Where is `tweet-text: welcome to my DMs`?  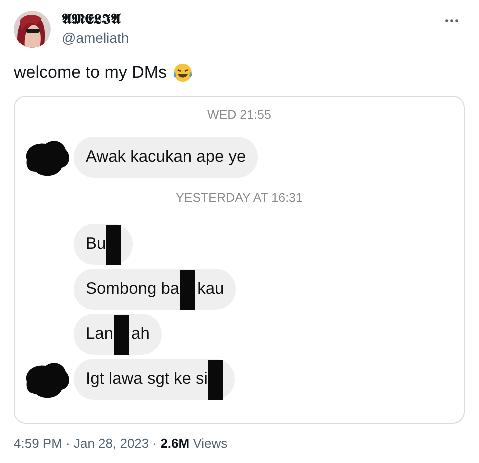 tweet-text: welcome to my DMs is located at coordinates (91, 73).